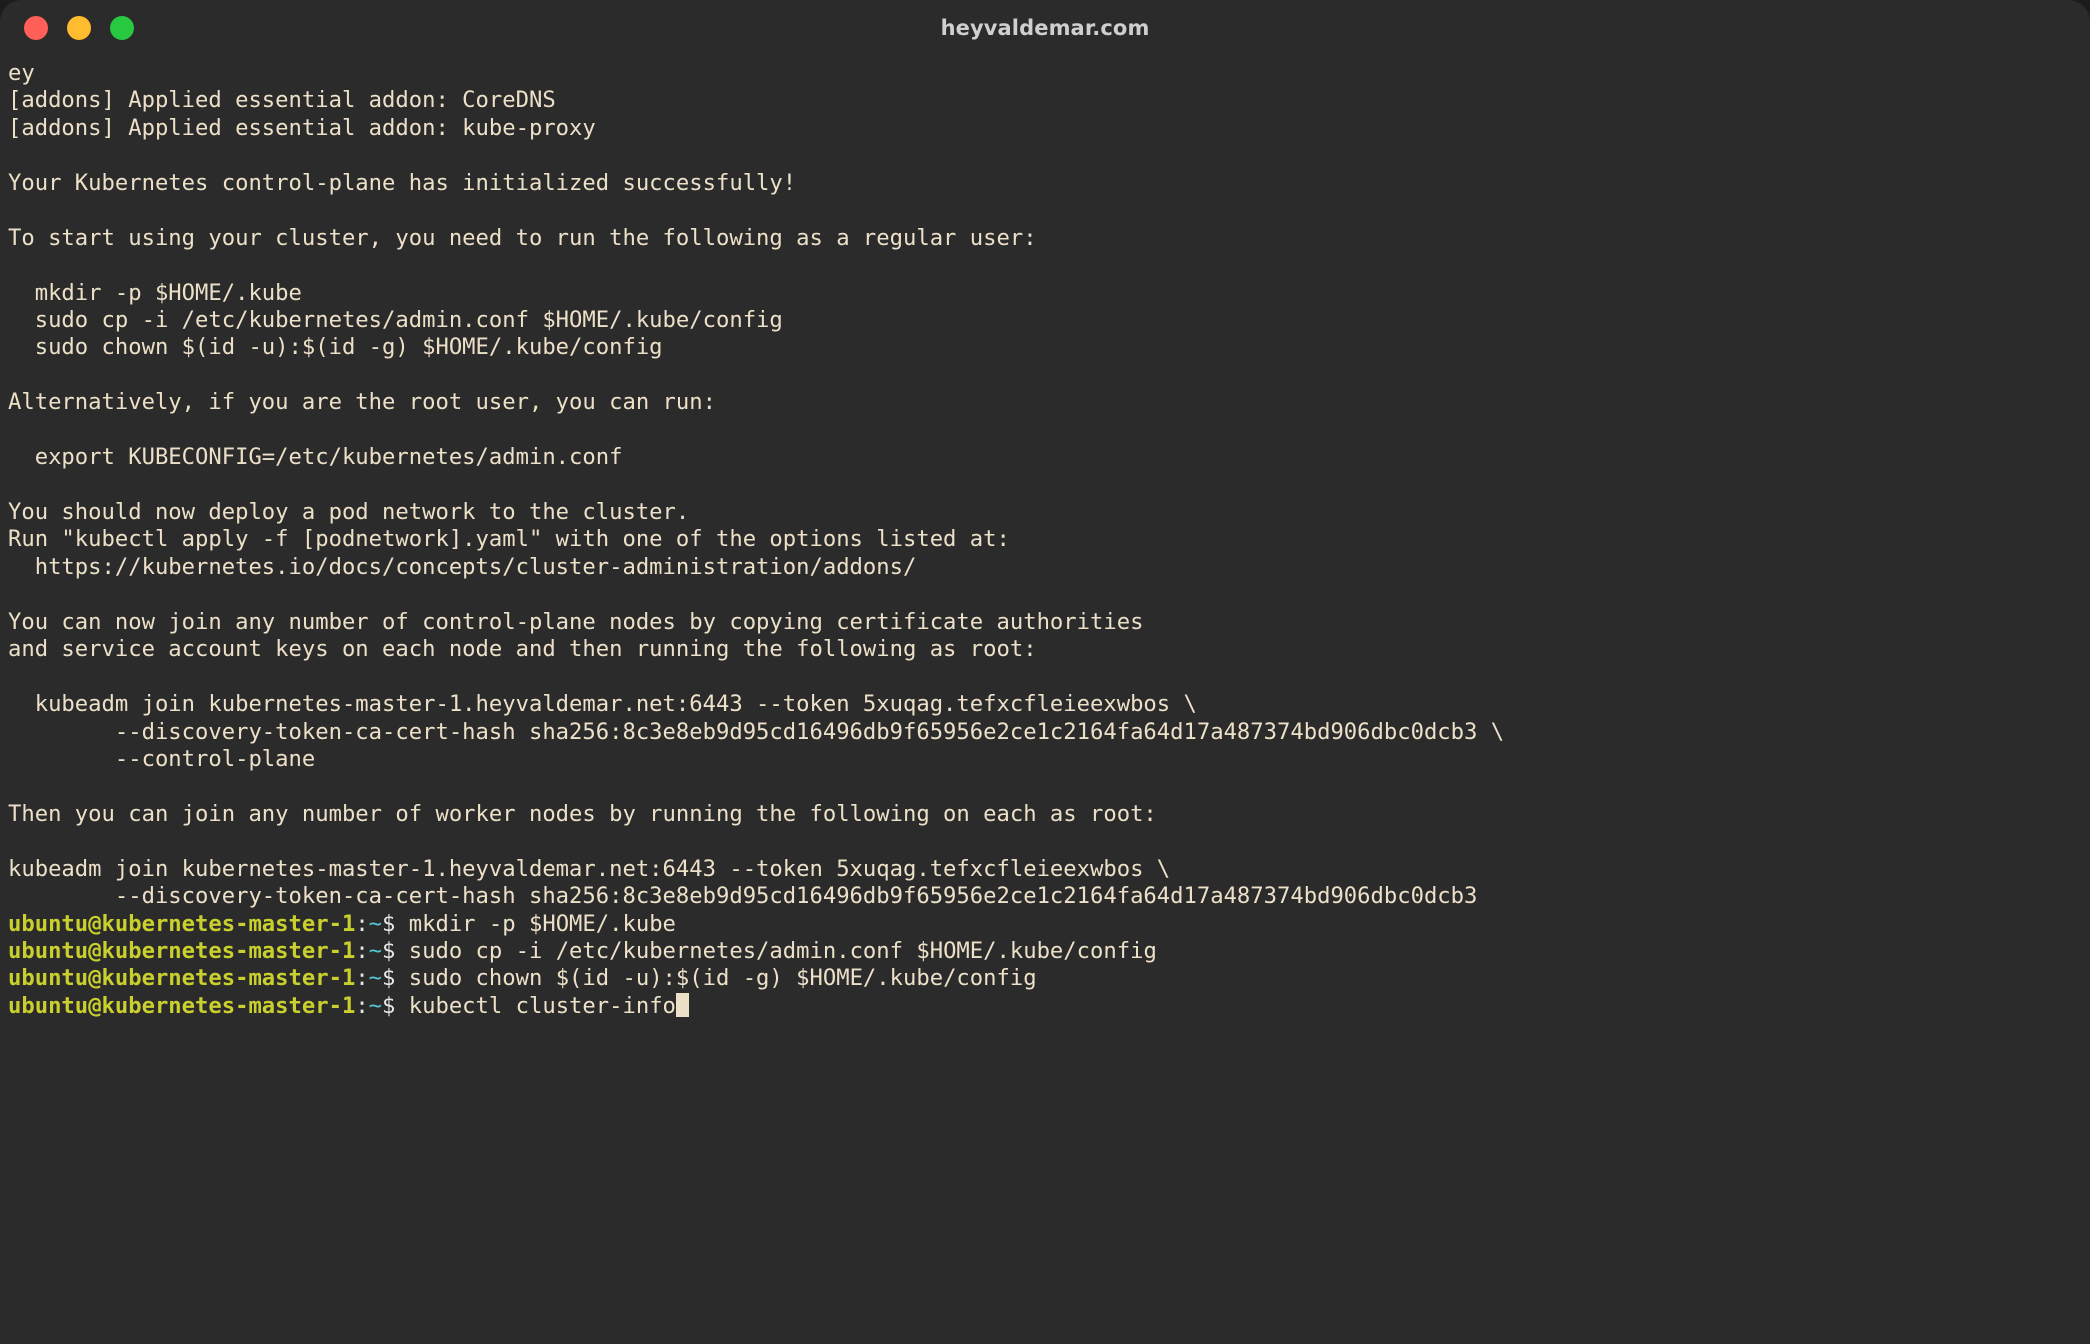 The height and width of the screenshot is (1344, 2090). What do you see at coordinates (21, 73) in the screenshot?
I see `terminal-line: ey` at bounding box center [21, 73].